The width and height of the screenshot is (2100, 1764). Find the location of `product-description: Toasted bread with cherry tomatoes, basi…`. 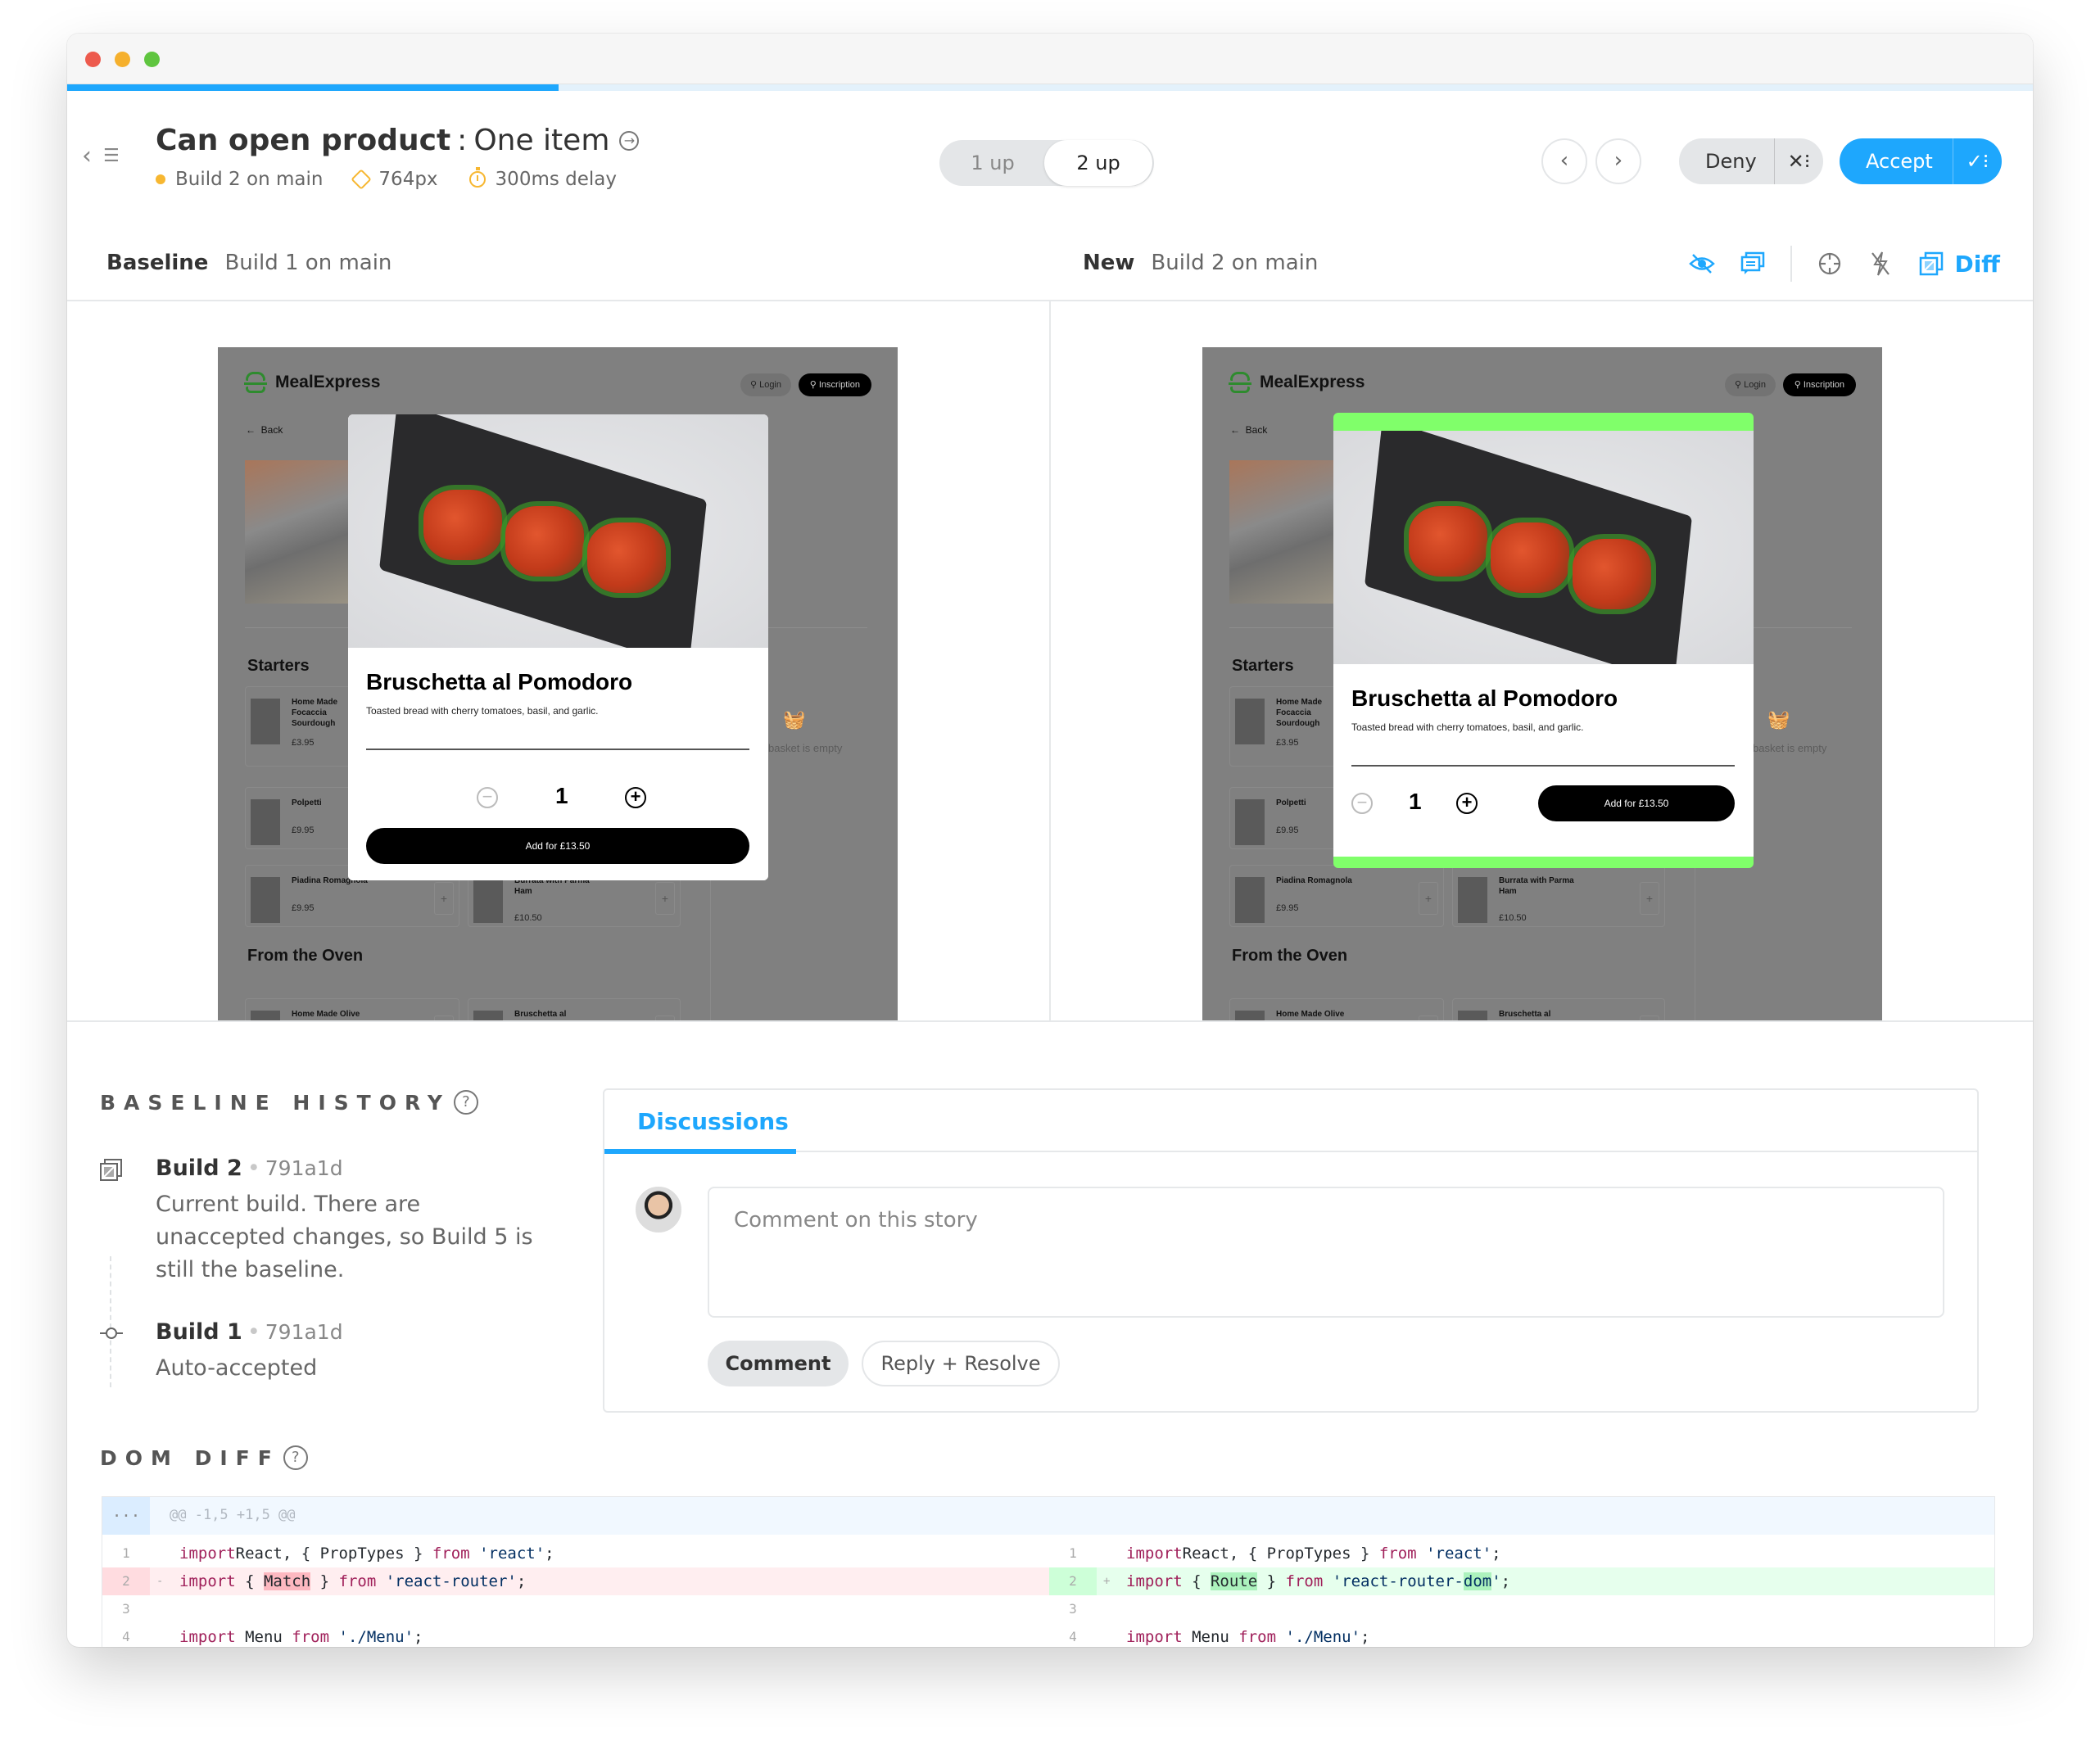

product-description: Toasted bread with cherry tomatoes, basi… is located at coordinates (482, 711).